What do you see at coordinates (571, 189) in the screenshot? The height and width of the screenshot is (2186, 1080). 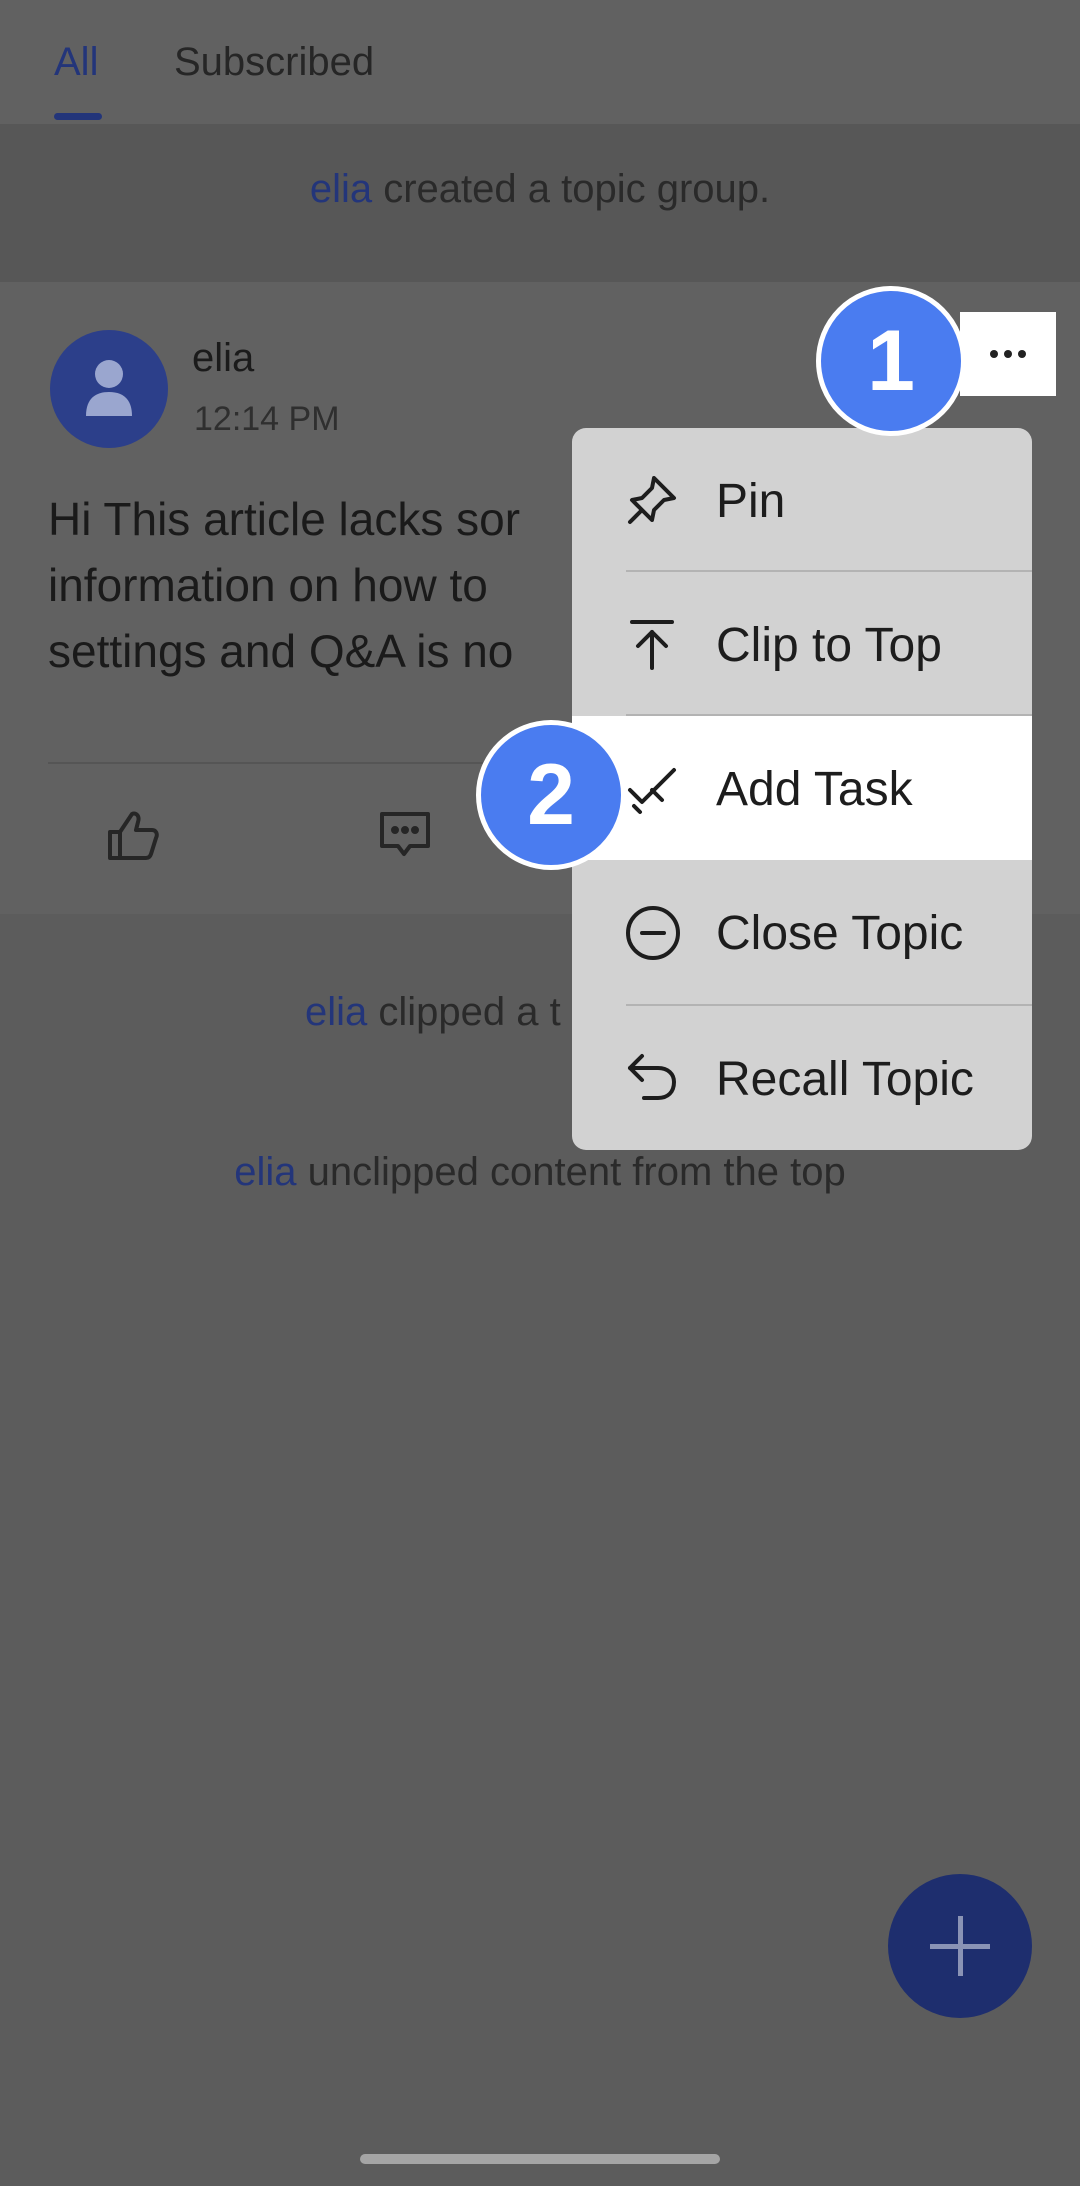 I see `system-message-text: created a topic group.` at bounding box center [571, 189].